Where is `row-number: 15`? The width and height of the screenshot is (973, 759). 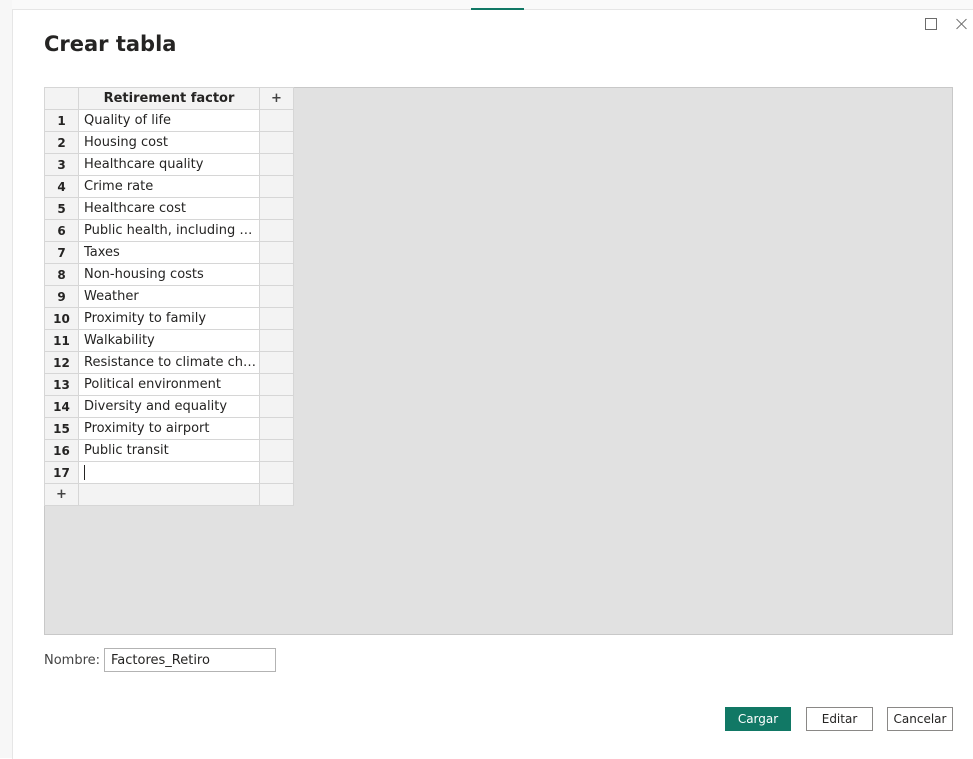 row-number: 15 is located at coordinates (61, 428).